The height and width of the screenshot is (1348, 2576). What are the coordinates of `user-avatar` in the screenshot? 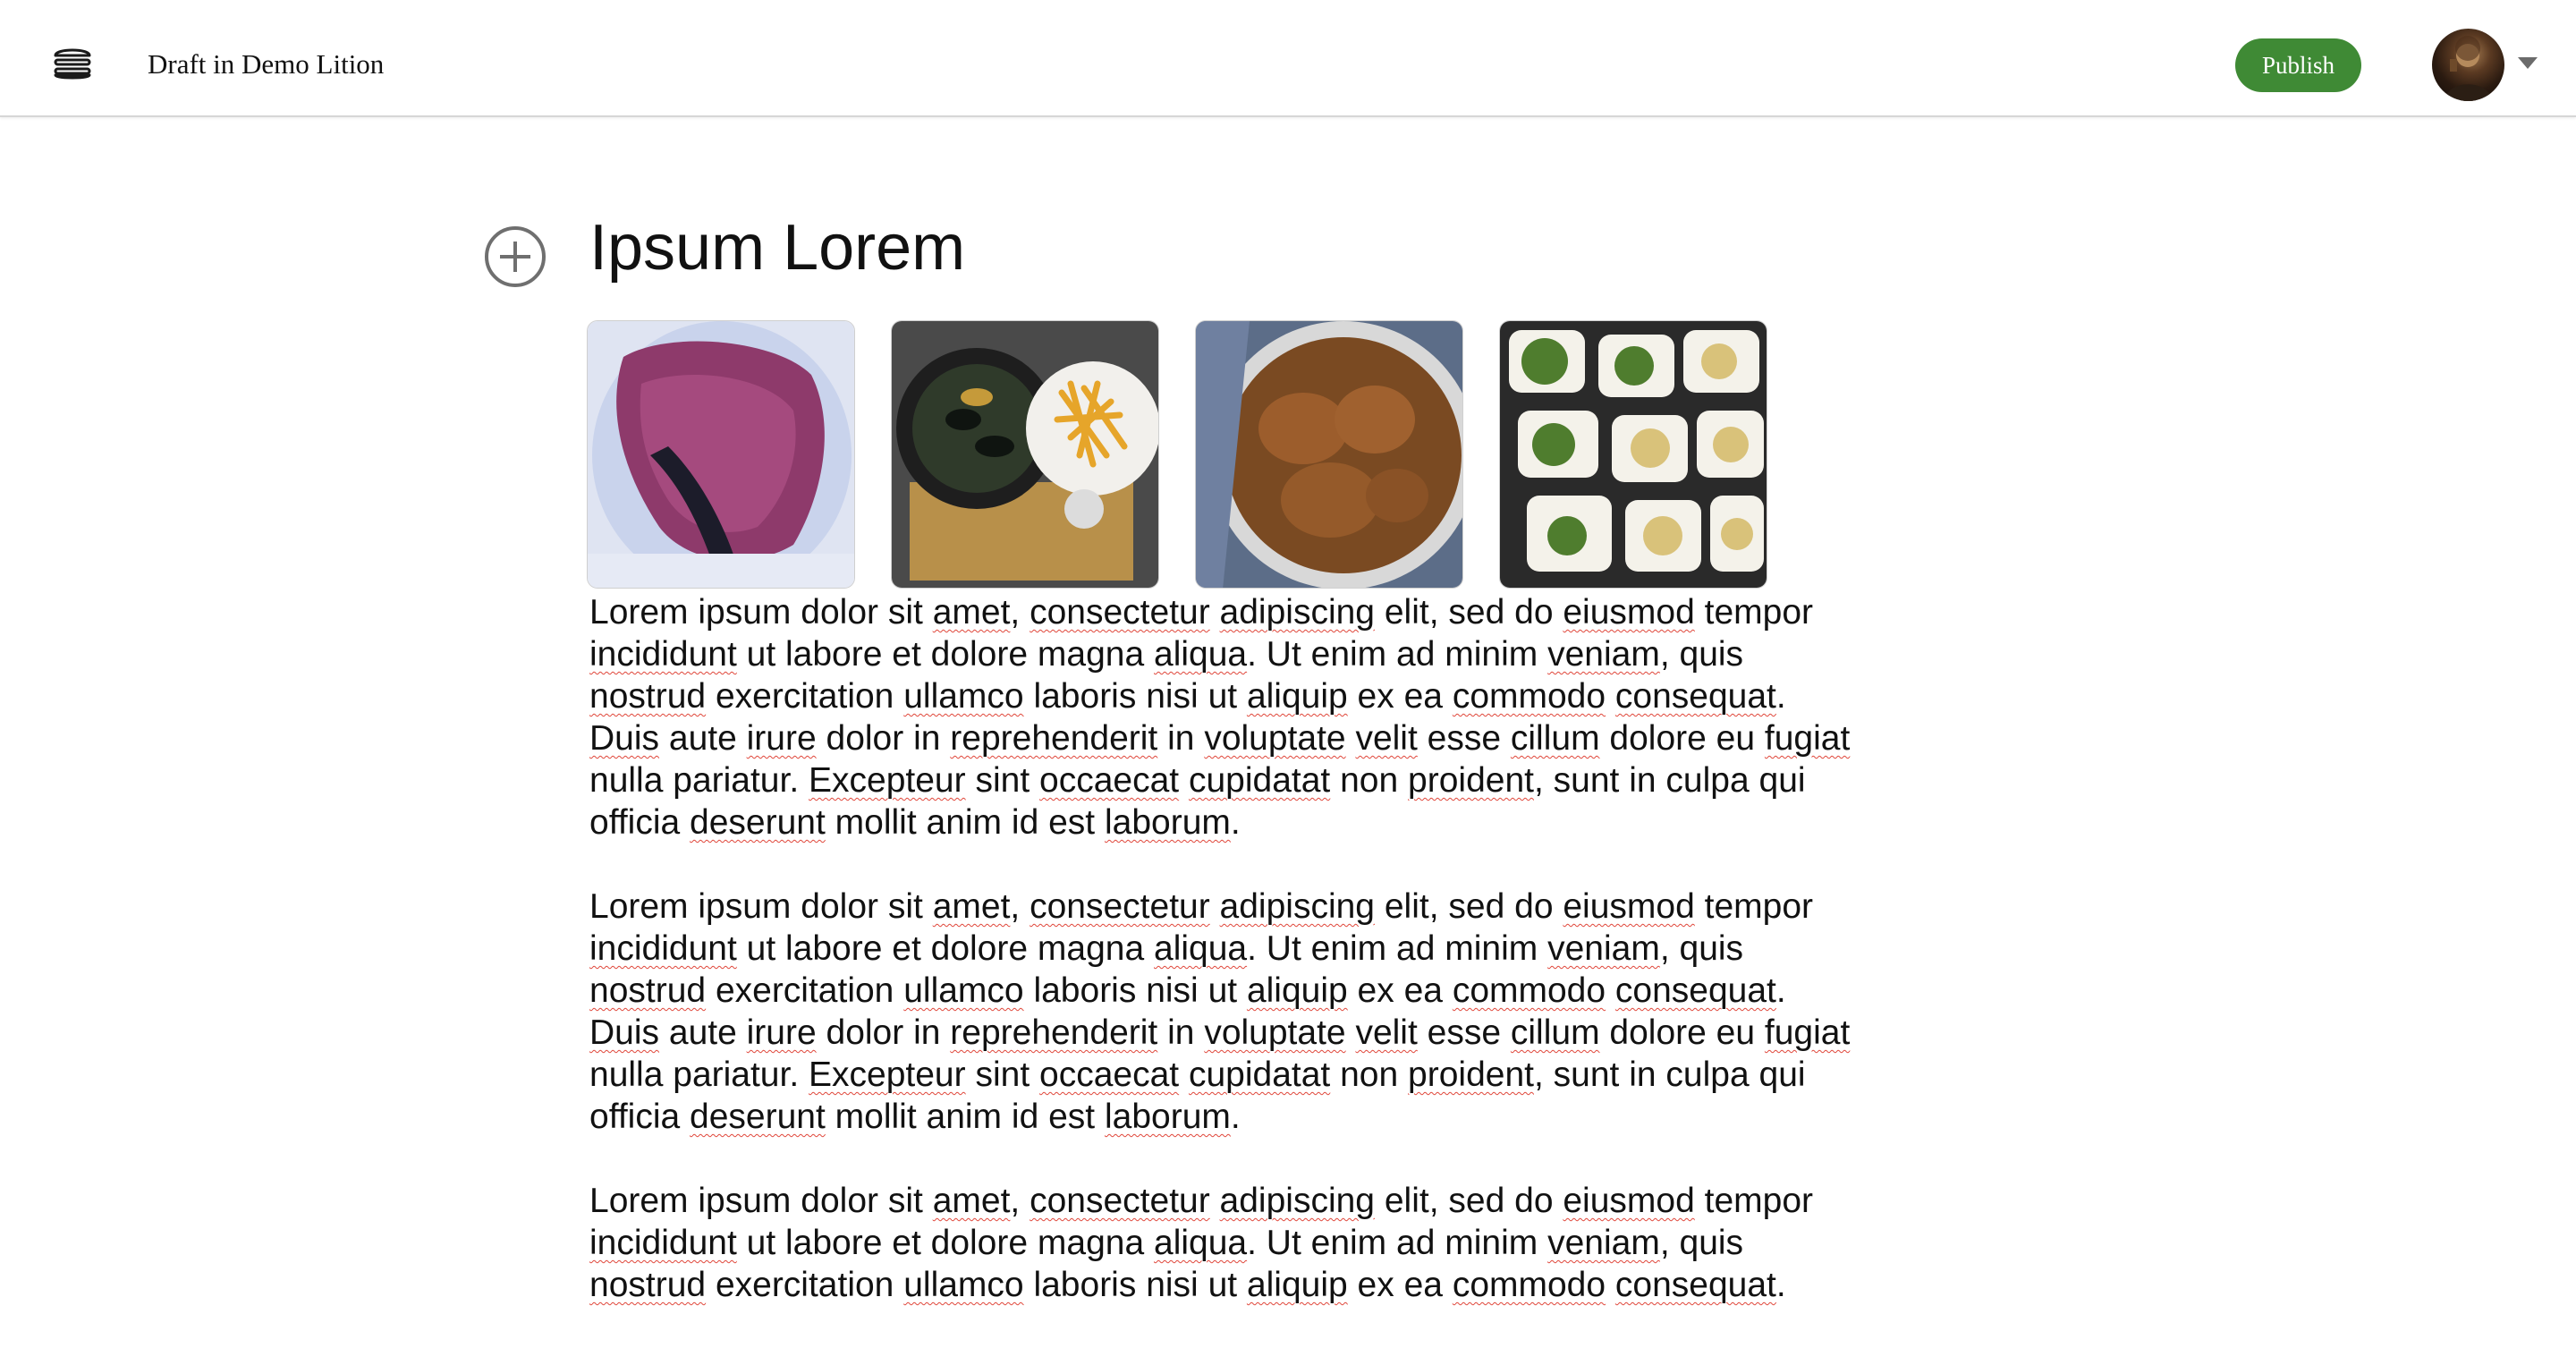 It's located at (2468, 65).